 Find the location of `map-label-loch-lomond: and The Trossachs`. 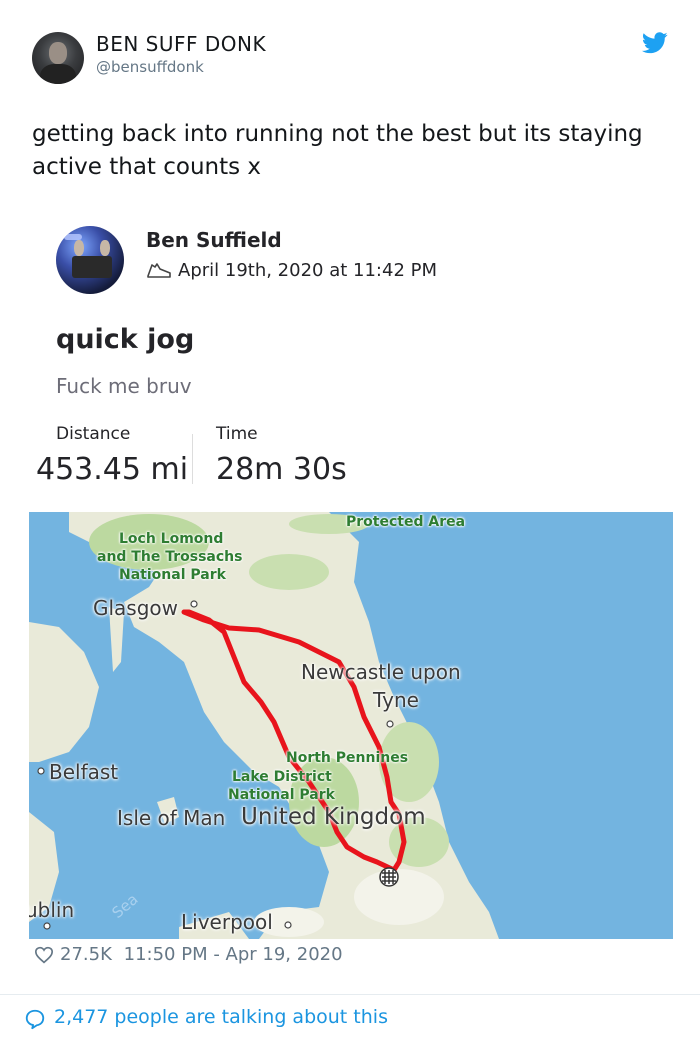

map-label-loch-lomond: and The Trossachs is located at coordinates (170, 557).